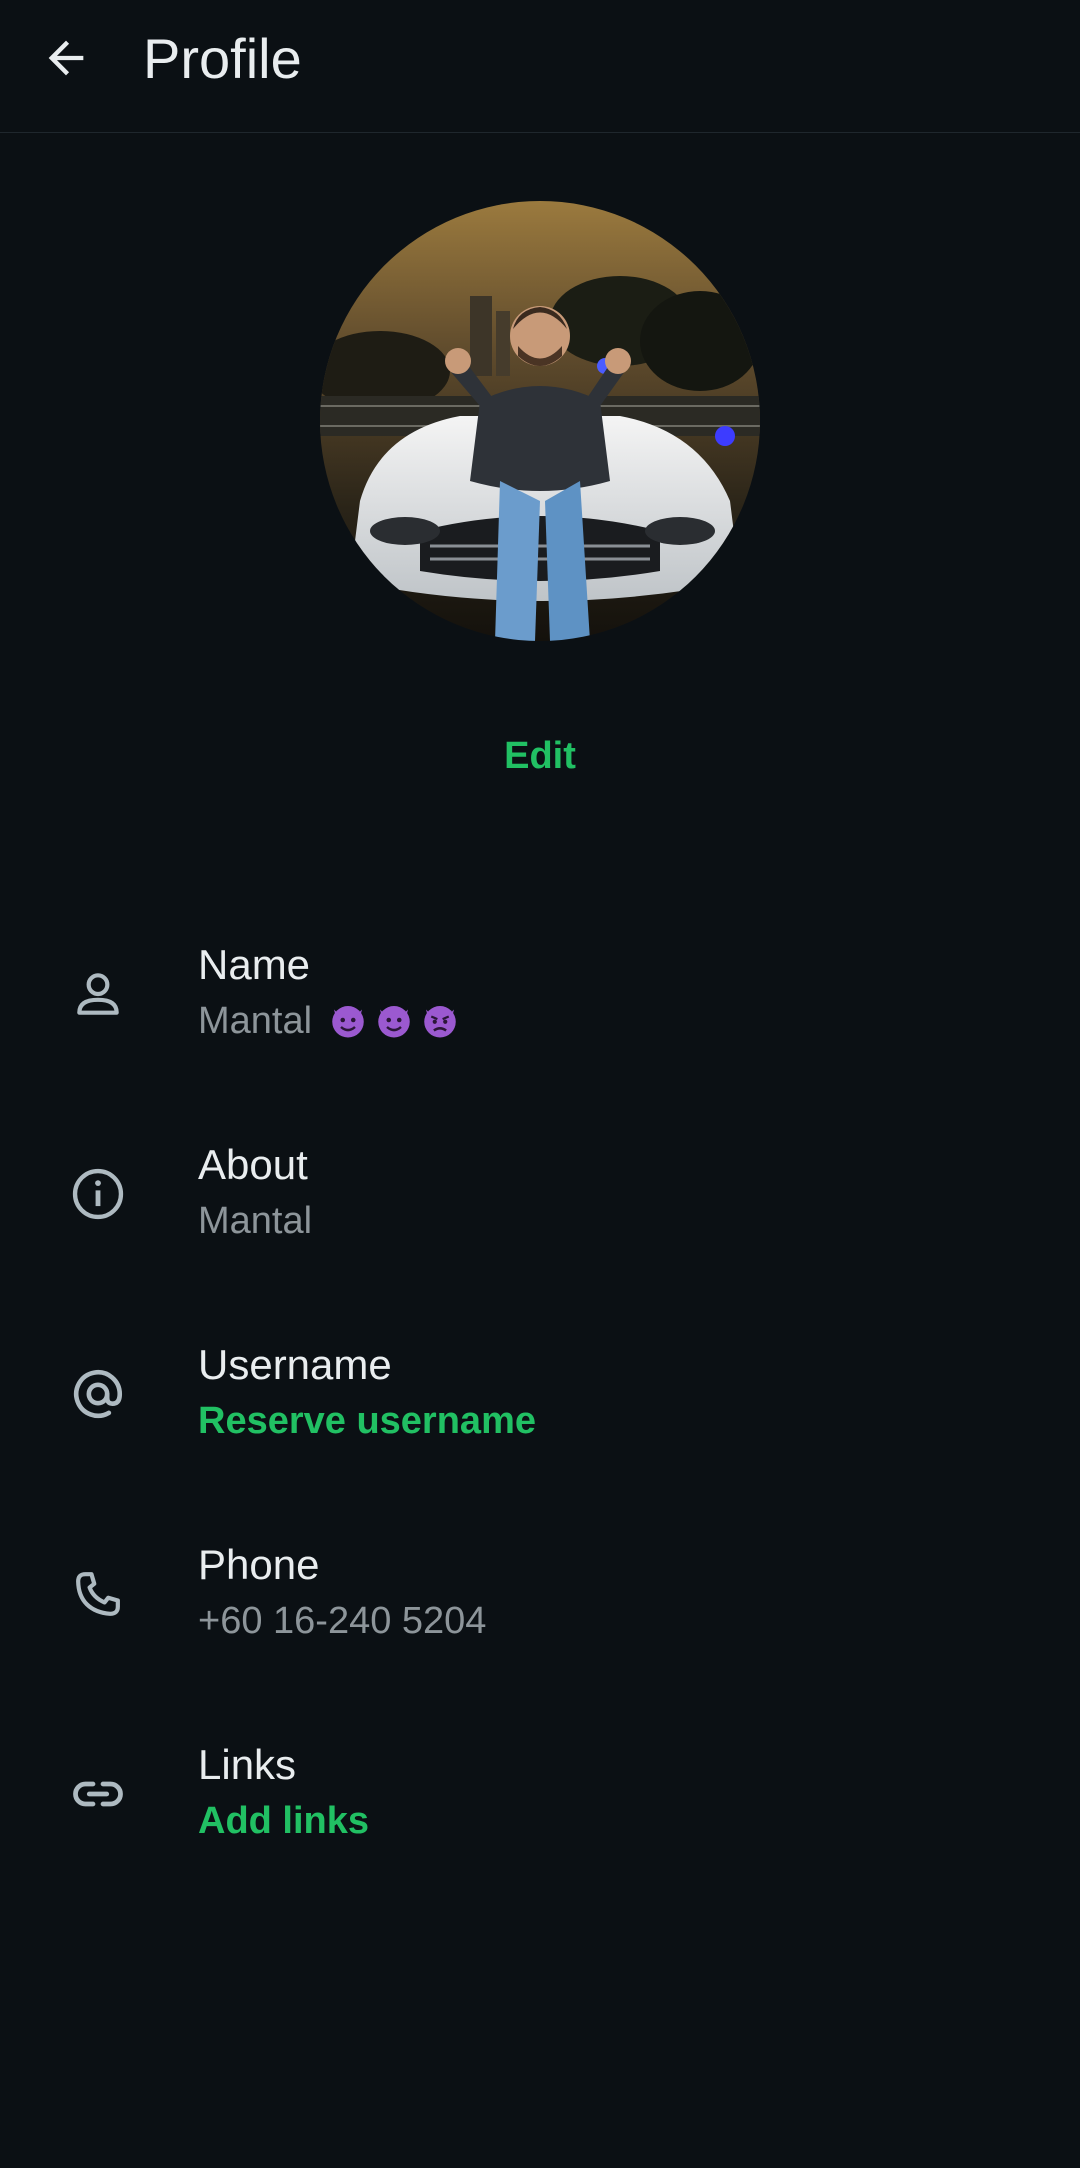  What do you see at coordinates (540, 1410) in the screenshot?
I see `username-row: Username Reserve username` at bounding box center [540, 1410].